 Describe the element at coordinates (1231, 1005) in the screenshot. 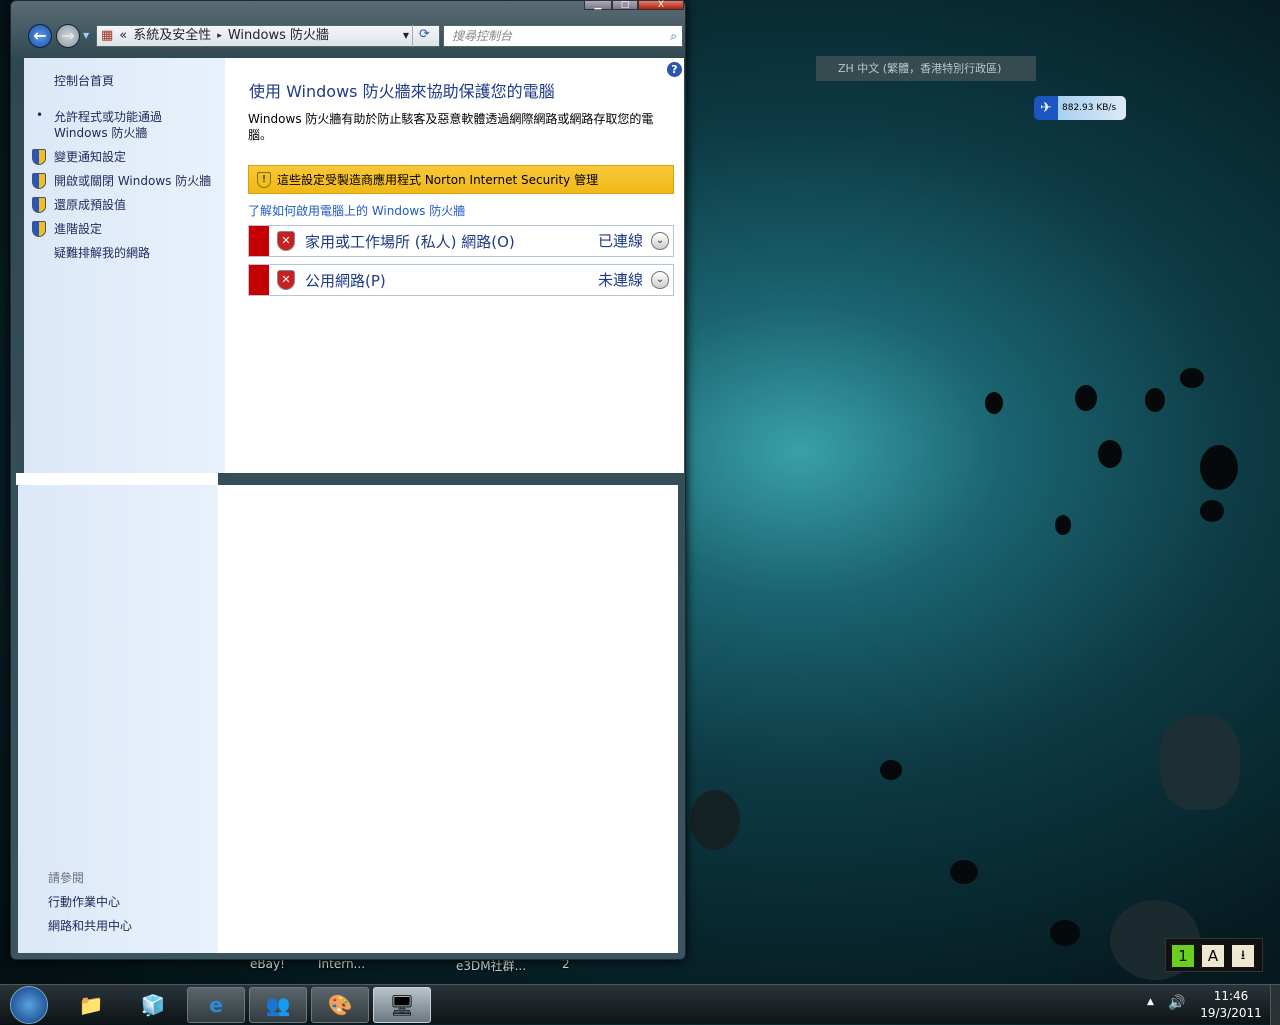

I see `clock: 11:46 19/3/2011` at that location.